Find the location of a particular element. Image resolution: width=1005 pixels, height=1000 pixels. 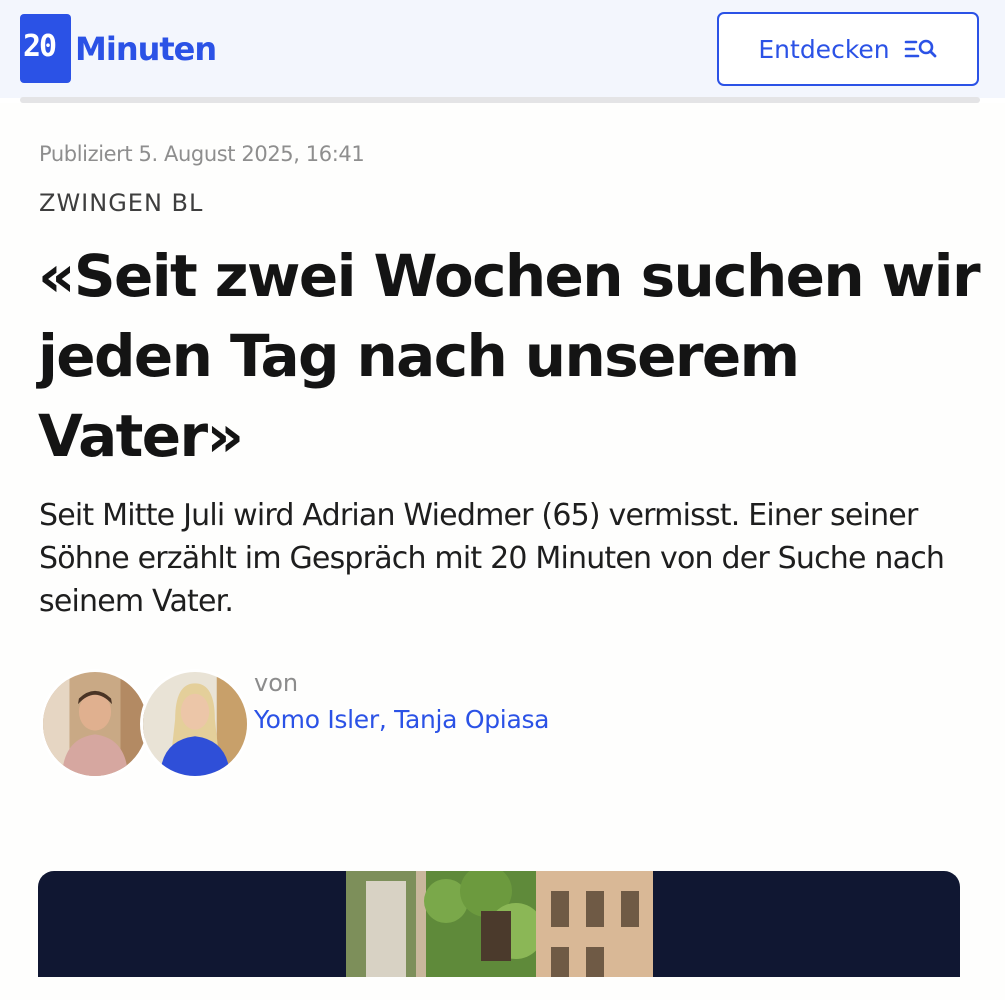

byline-prefix: von is located at coordinates (276, 683).